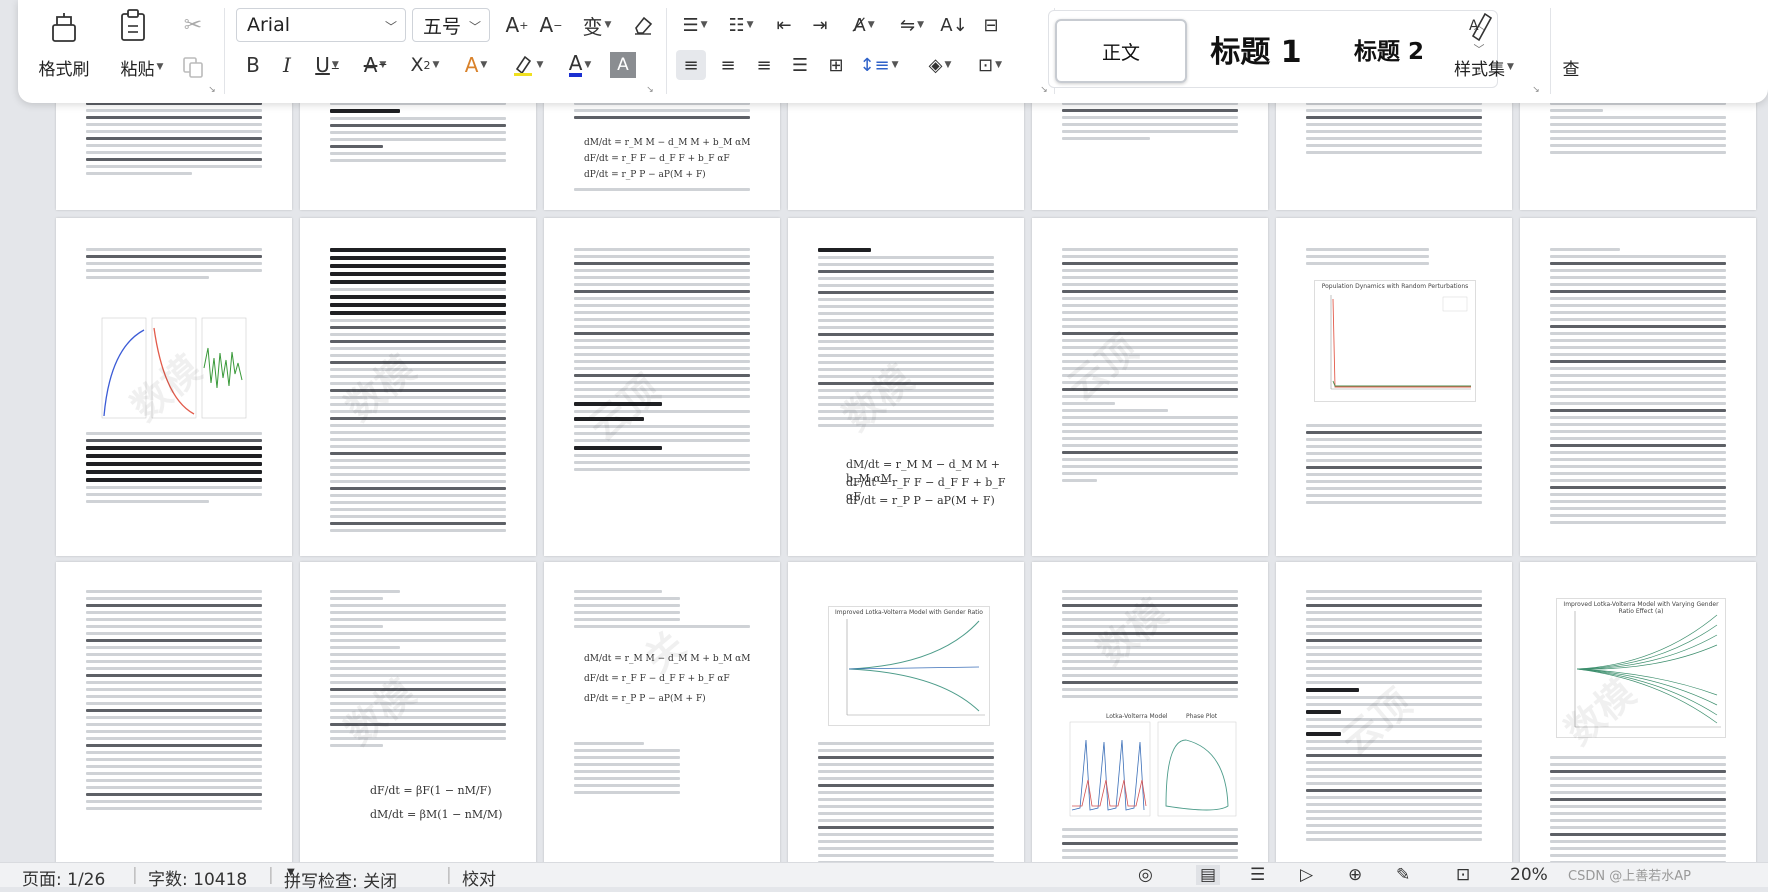 The width and height of the screenshot is (1768, 892). I want to click on paste-button: 粘贴 ▼, so click(142, 67).